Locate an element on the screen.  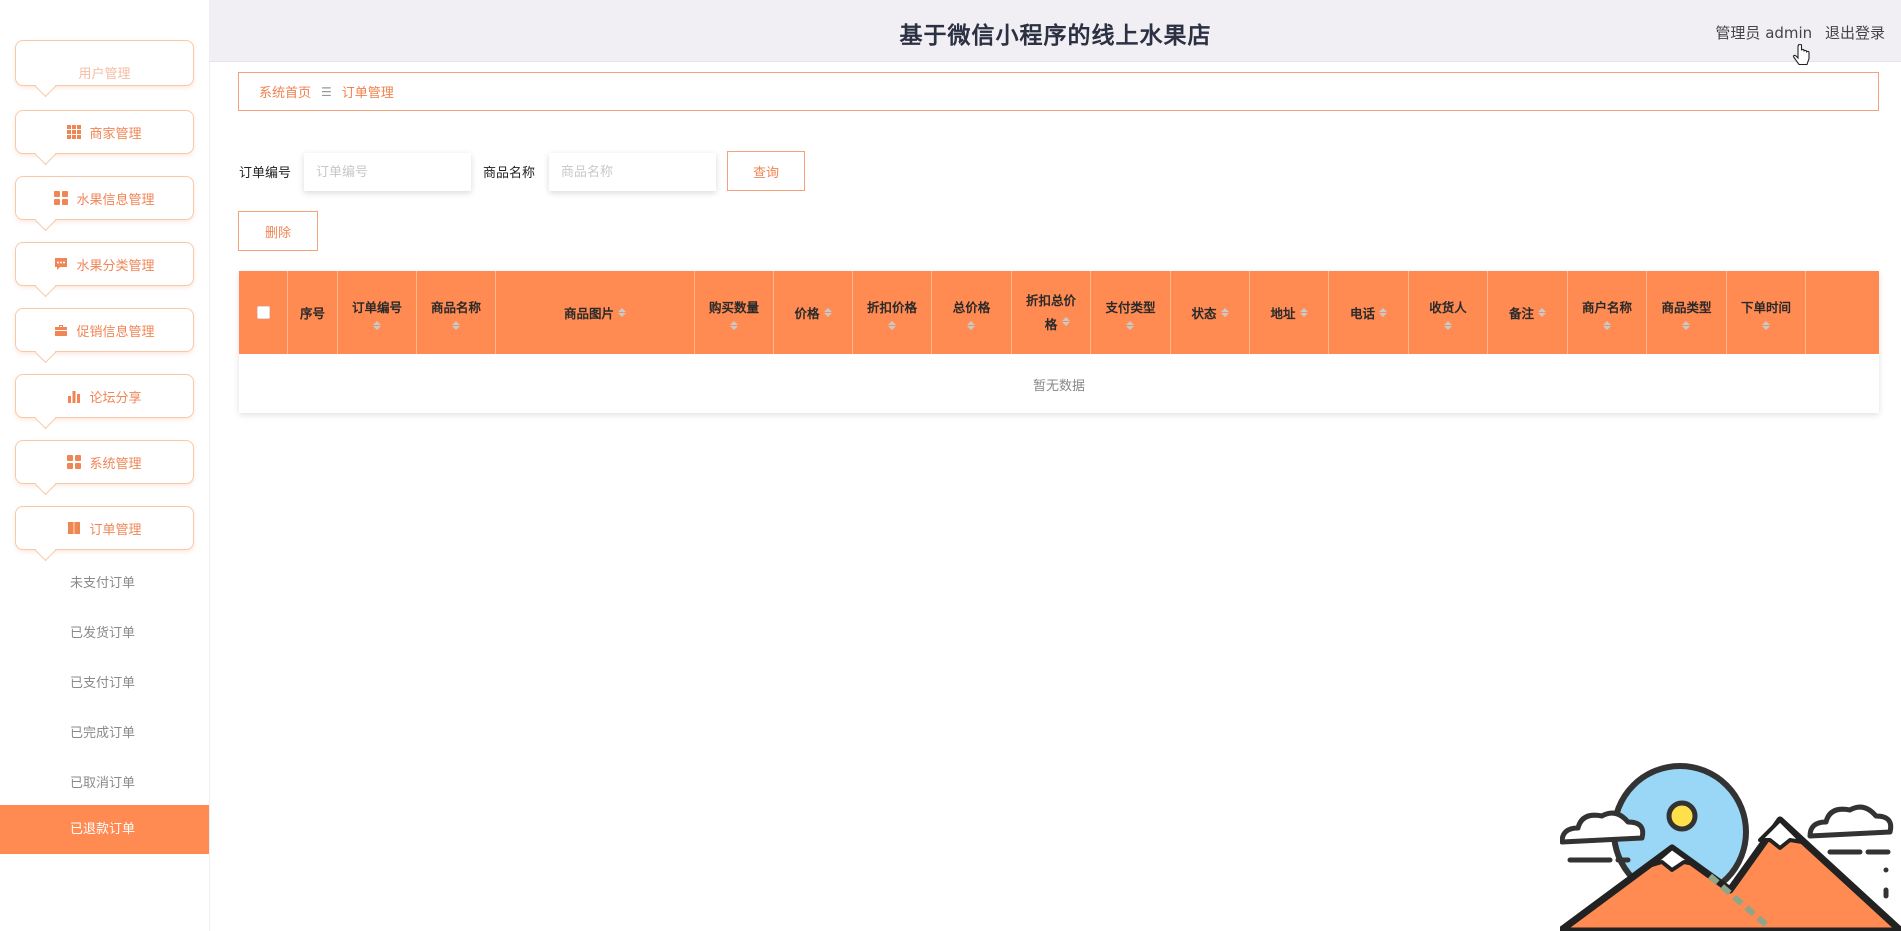
sidebar-item-users-partial: 用户管理 is located at coordinates (104, 63).